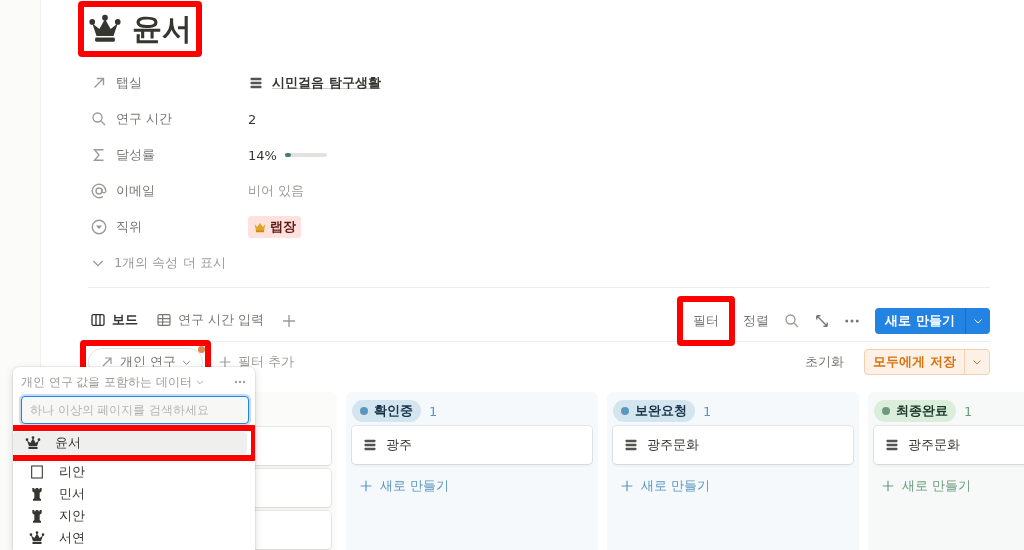 The image size is (1024, 550). I want to click on at-sign-icon, so click(99, 191).